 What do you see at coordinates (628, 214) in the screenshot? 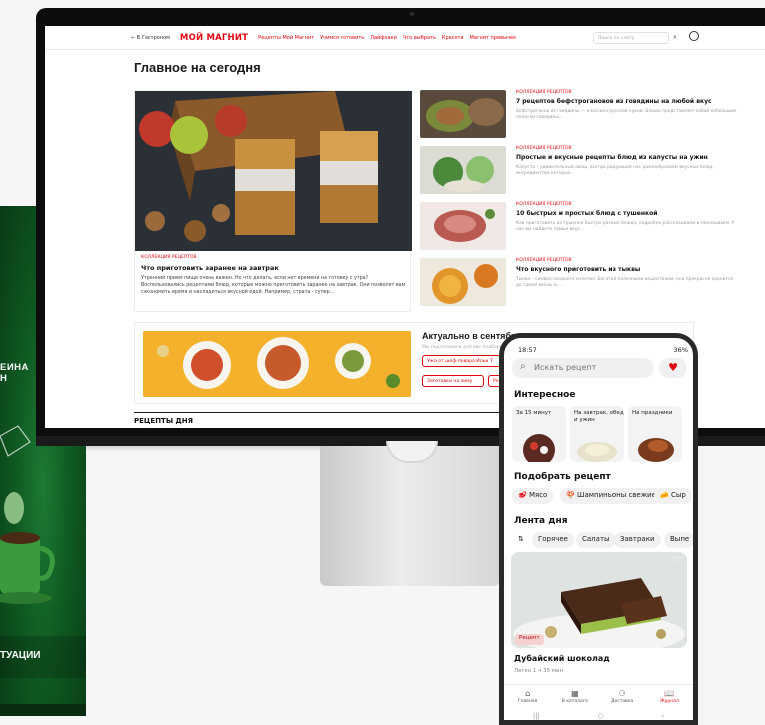
I see `collection-title: 10 быстрых и простых блюд с тушенкой` at bounding box center [628, 214].